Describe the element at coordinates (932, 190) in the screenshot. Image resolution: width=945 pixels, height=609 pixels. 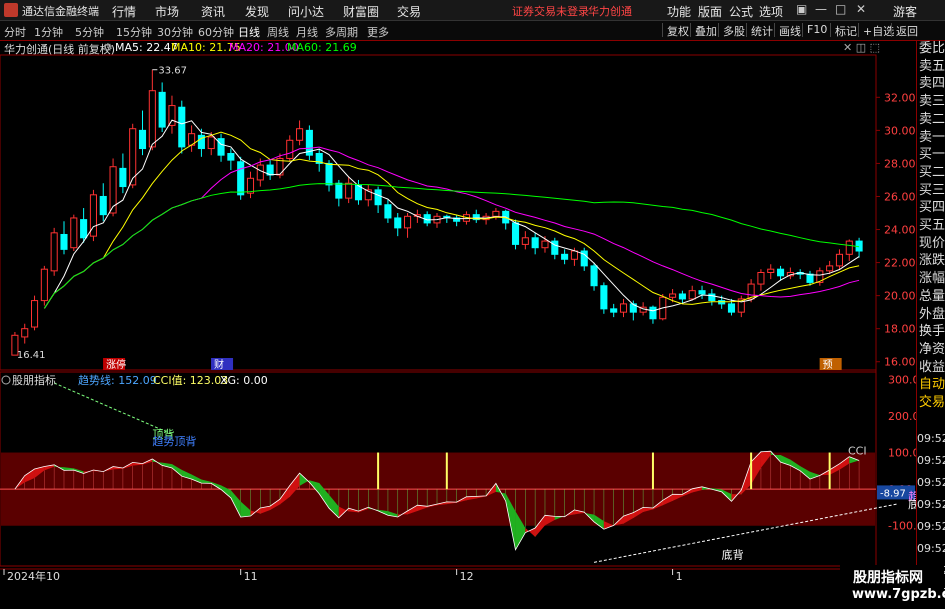
I see `quote-label: 买三` at that location.